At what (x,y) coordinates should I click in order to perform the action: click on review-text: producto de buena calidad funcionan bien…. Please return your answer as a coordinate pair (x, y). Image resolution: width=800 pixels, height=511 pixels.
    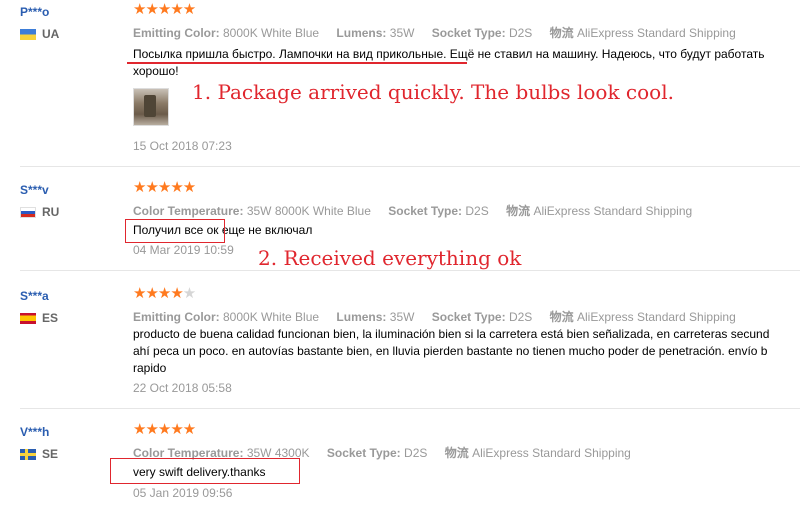
    Looking at the image, I should click on (451, 351).